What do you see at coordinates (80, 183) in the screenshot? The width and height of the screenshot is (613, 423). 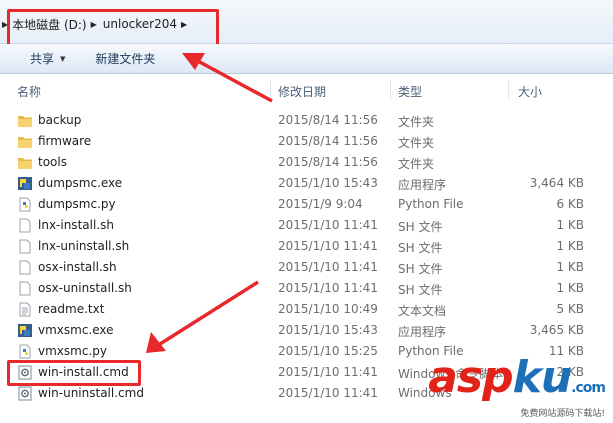 I see `file-name: dumpsmc.exe` at bounding box center [80, 183].